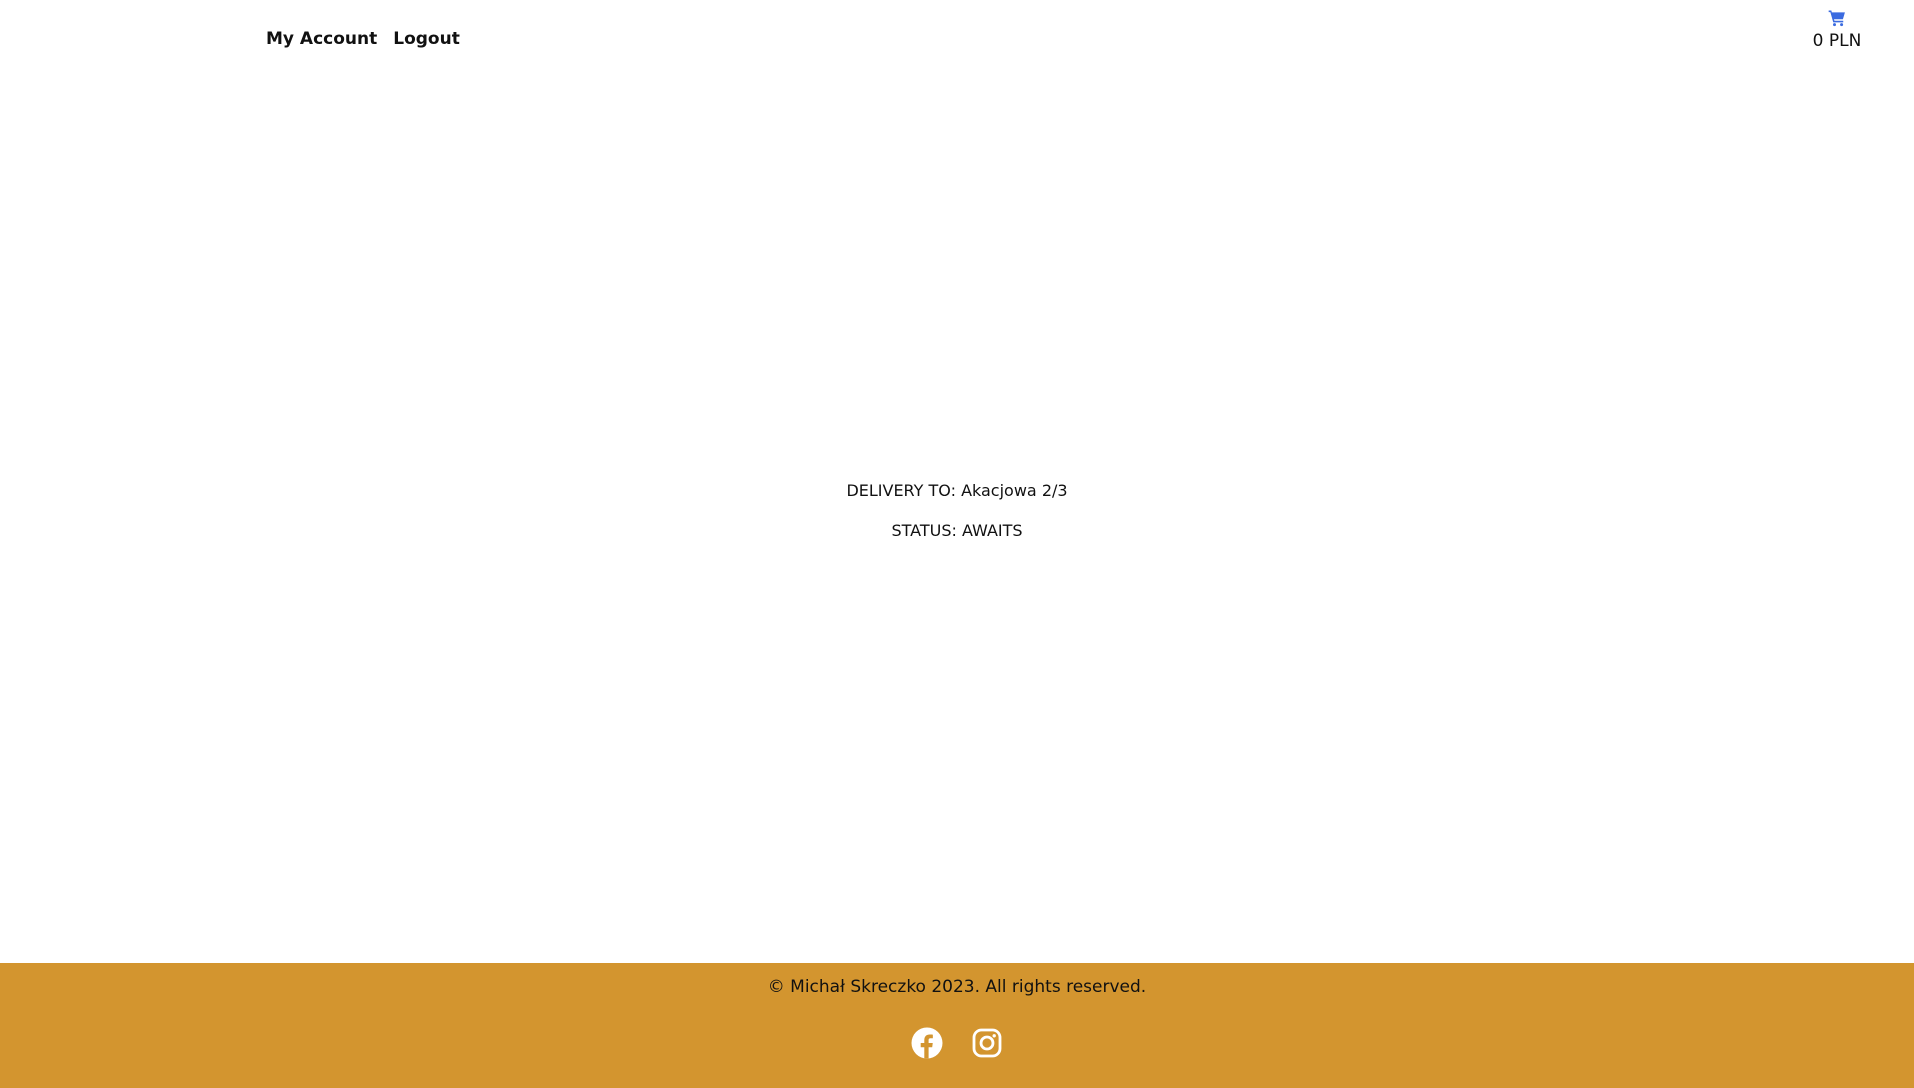 Image resolution: width=1914 pixels, height=1088 pixels. What do you see at coordinates (957, 1043) in the screenshot?
I see `social-links` at bounding box center [957, 1043].